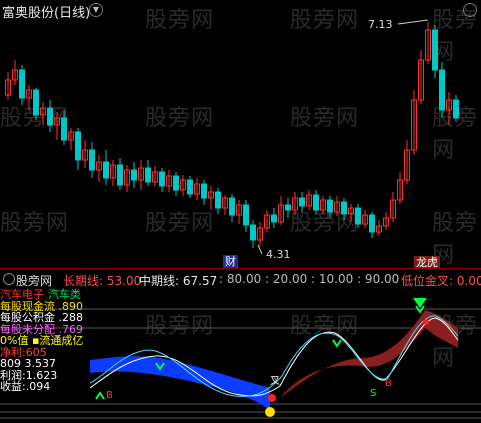 The height and width of the screenshot is (423, 481). What do you see at coordinates (102, 281) in the screenshot?
I see `long-line-value: 长期线: 53.00` at bounding box center [102, 281].